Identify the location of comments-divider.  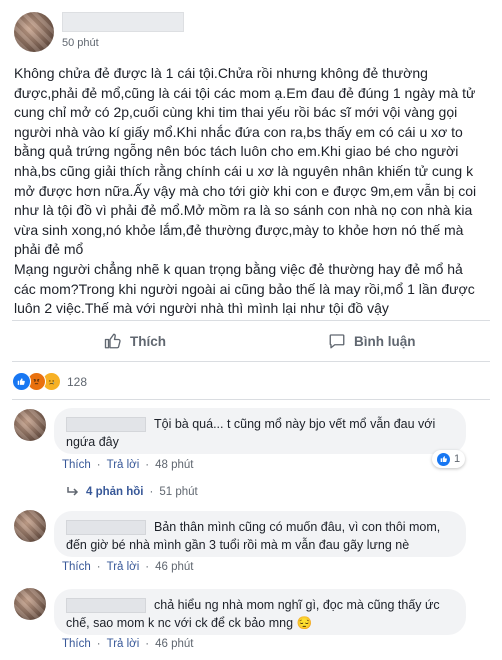
(251, 399).